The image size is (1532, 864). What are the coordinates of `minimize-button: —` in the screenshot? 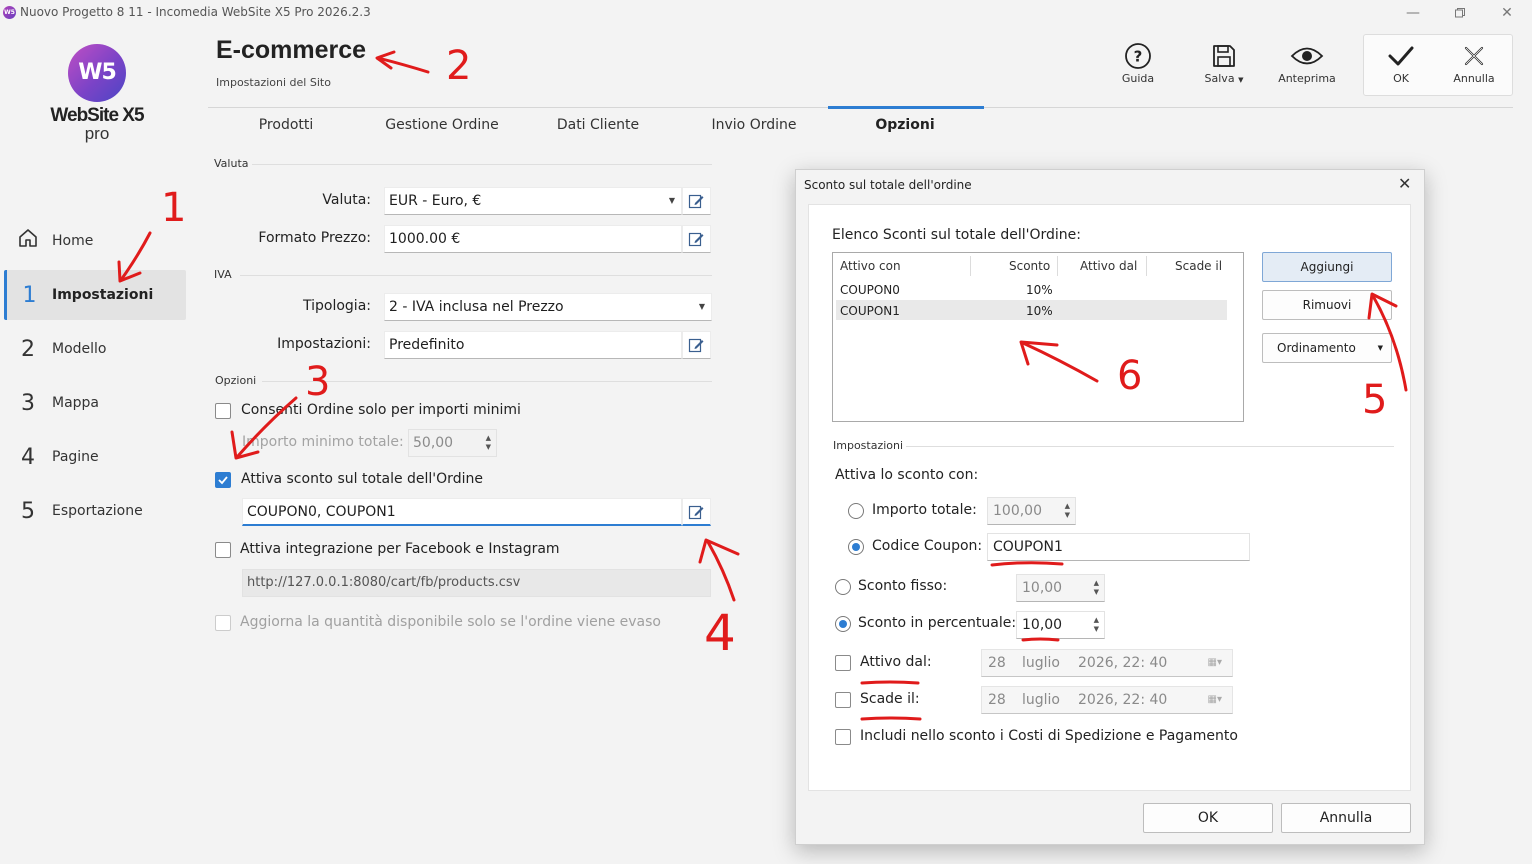 It's located at (1413, 13).